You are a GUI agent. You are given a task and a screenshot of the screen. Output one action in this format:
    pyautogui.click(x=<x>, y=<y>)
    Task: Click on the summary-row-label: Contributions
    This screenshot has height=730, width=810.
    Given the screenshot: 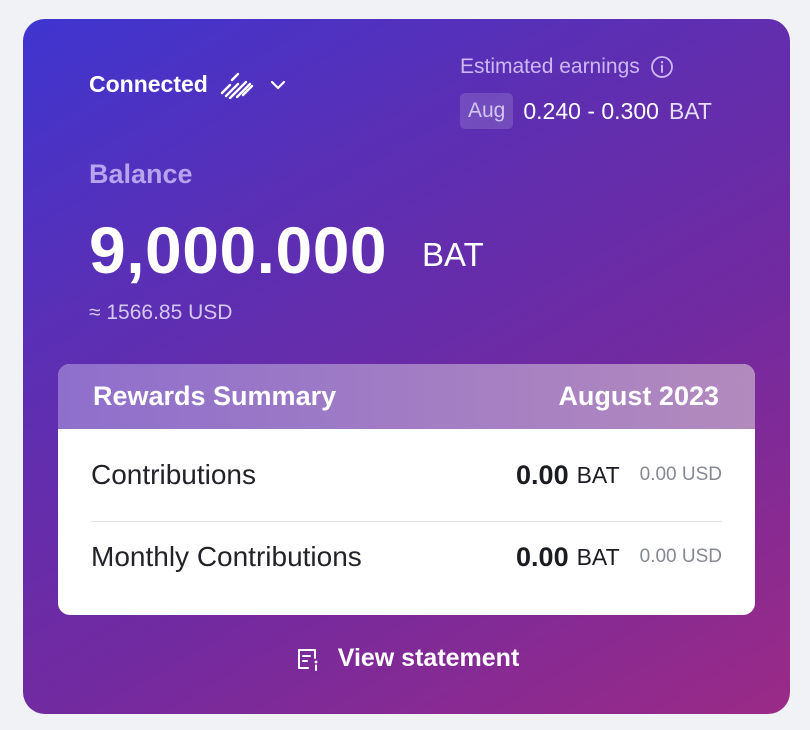 What is the action you would take?
    pyautogui.click(x=173, y=474)
    